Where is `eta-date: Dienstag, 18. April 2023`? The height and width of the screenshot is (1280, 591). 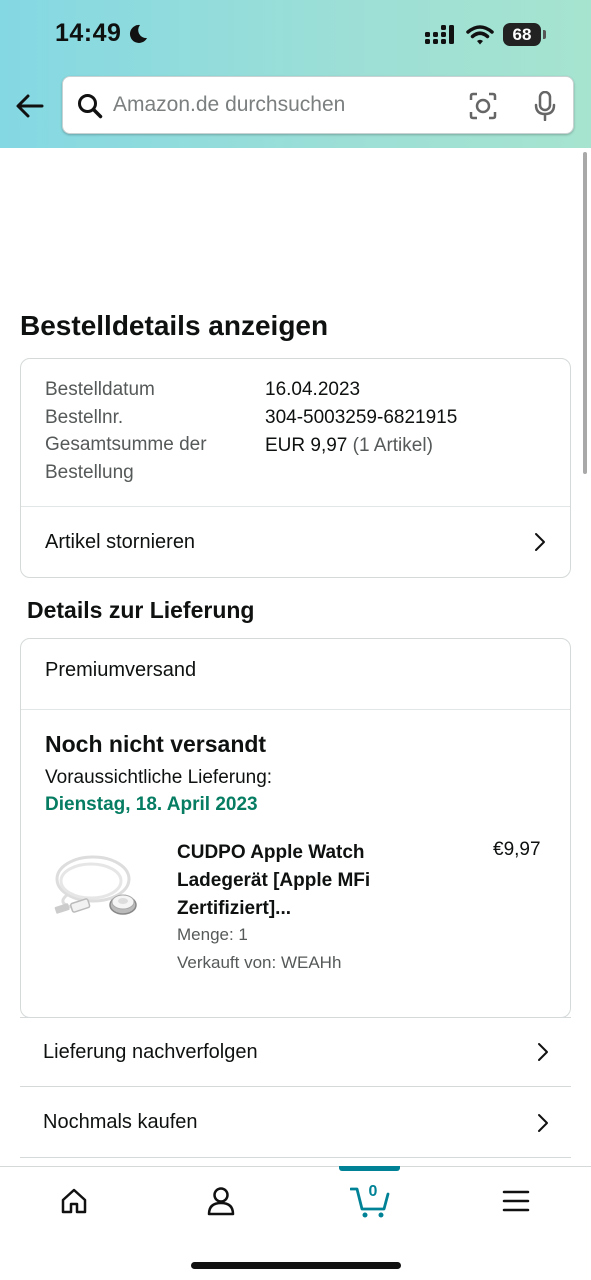
eta-date: Dienstag, 18. April 2023 is located at coordinates (151, 804).